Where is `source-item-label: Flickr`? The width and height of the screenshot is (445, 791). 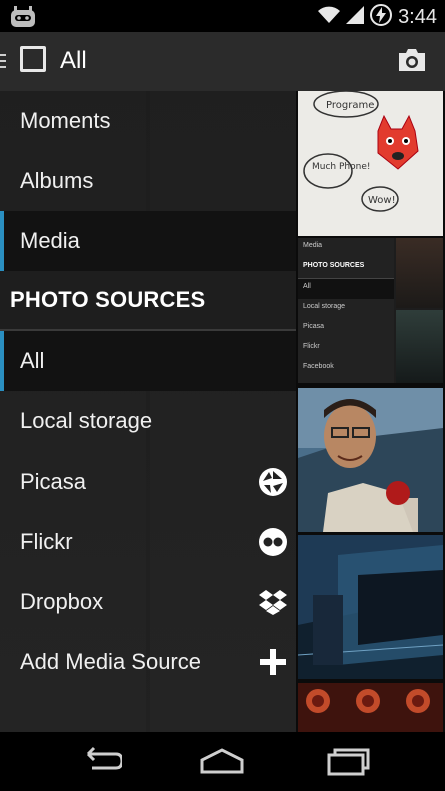
source-item-label: Flickr is located at coordinates (46, 541).